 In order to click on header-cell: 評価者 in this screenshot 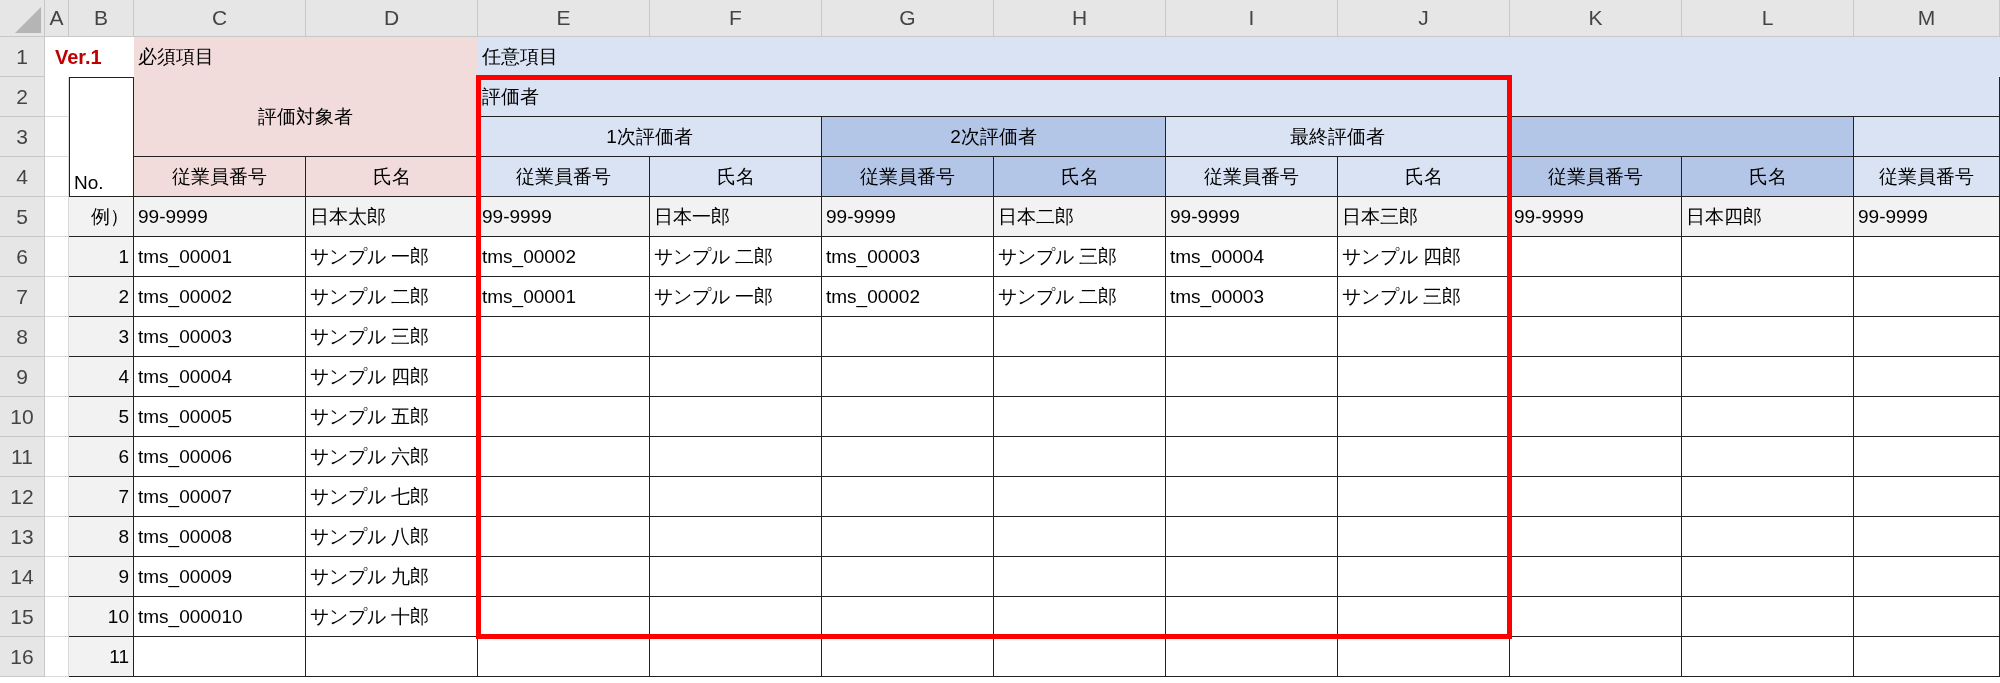, I will do `click(1239, 97)`.